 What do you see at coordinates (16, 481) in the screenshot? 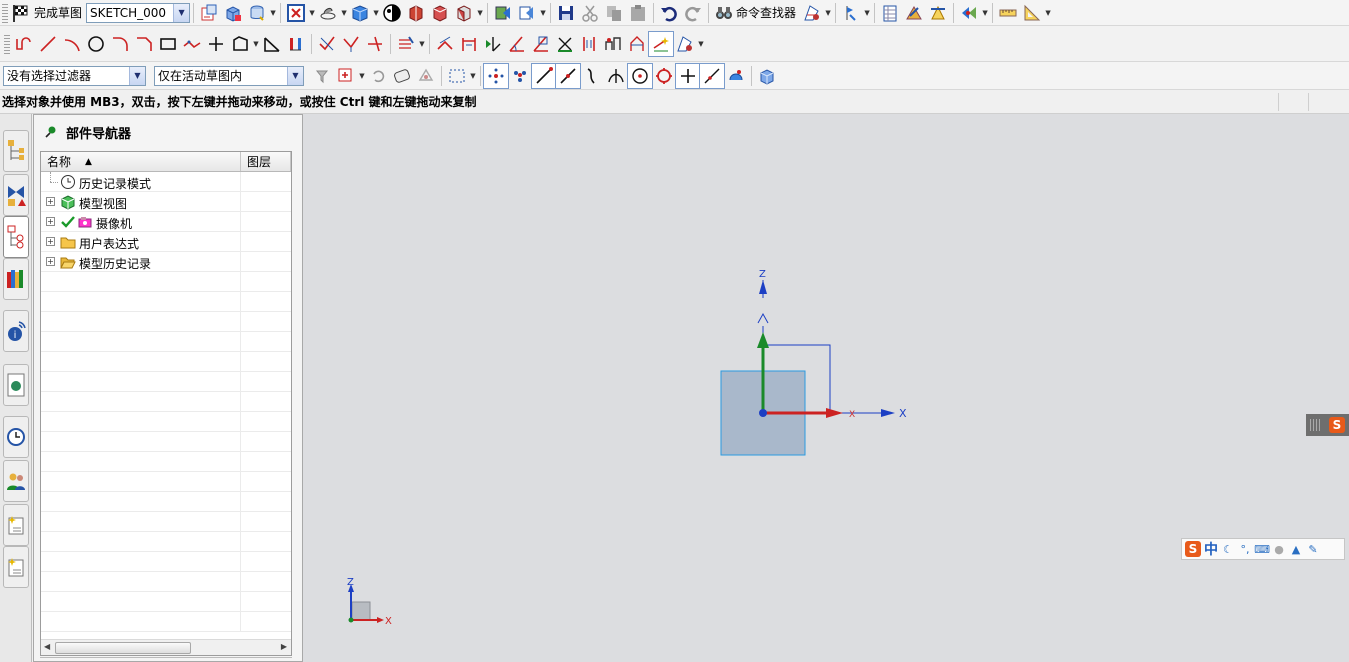
I see `roles-tab` at bounding box center [16, 481].